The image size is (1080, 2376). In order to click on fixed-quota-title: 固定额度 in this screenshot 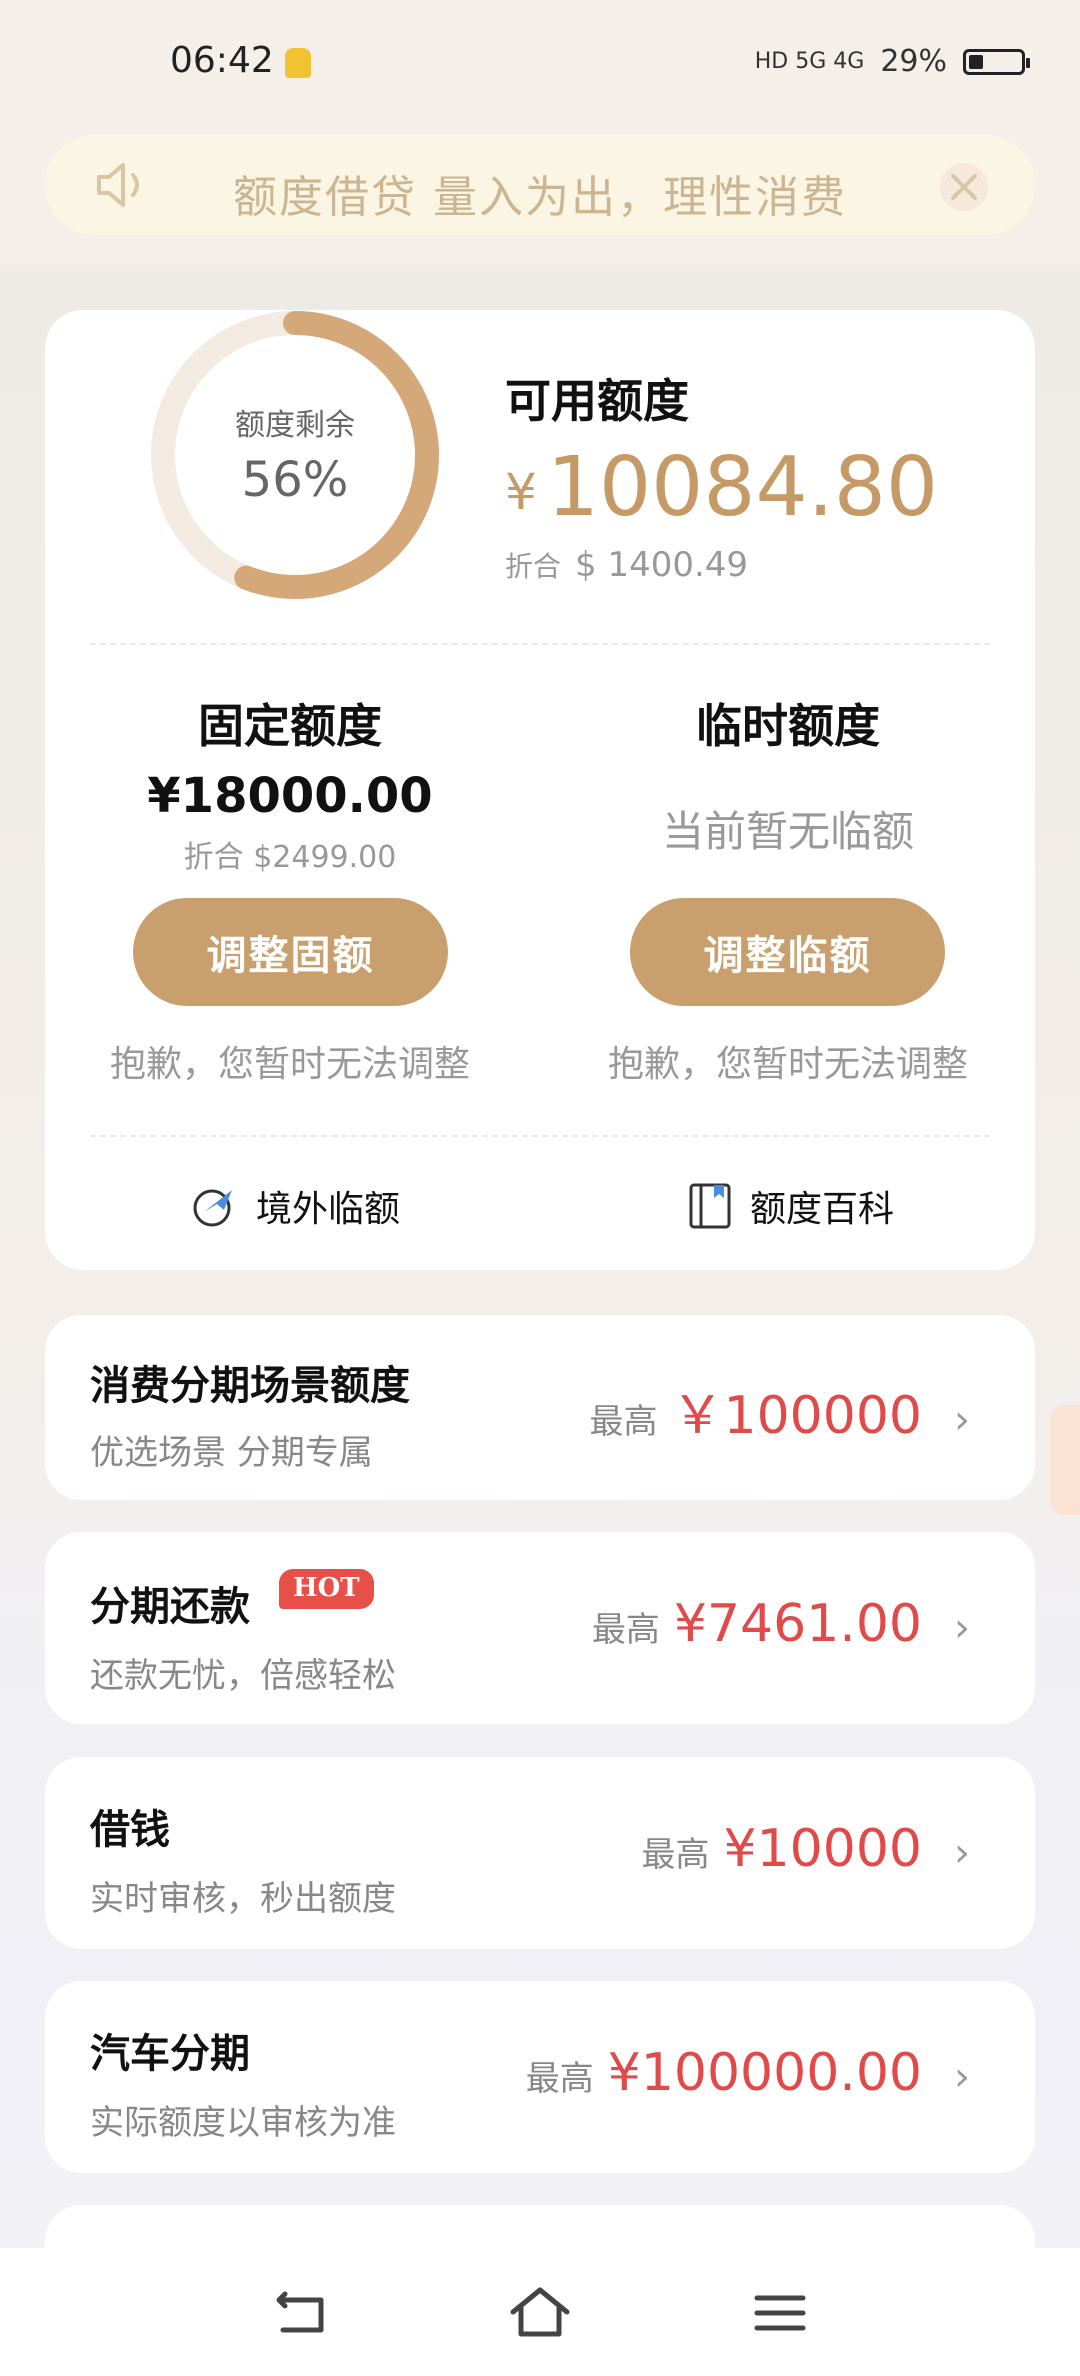, I will do `click(290, 726)`.